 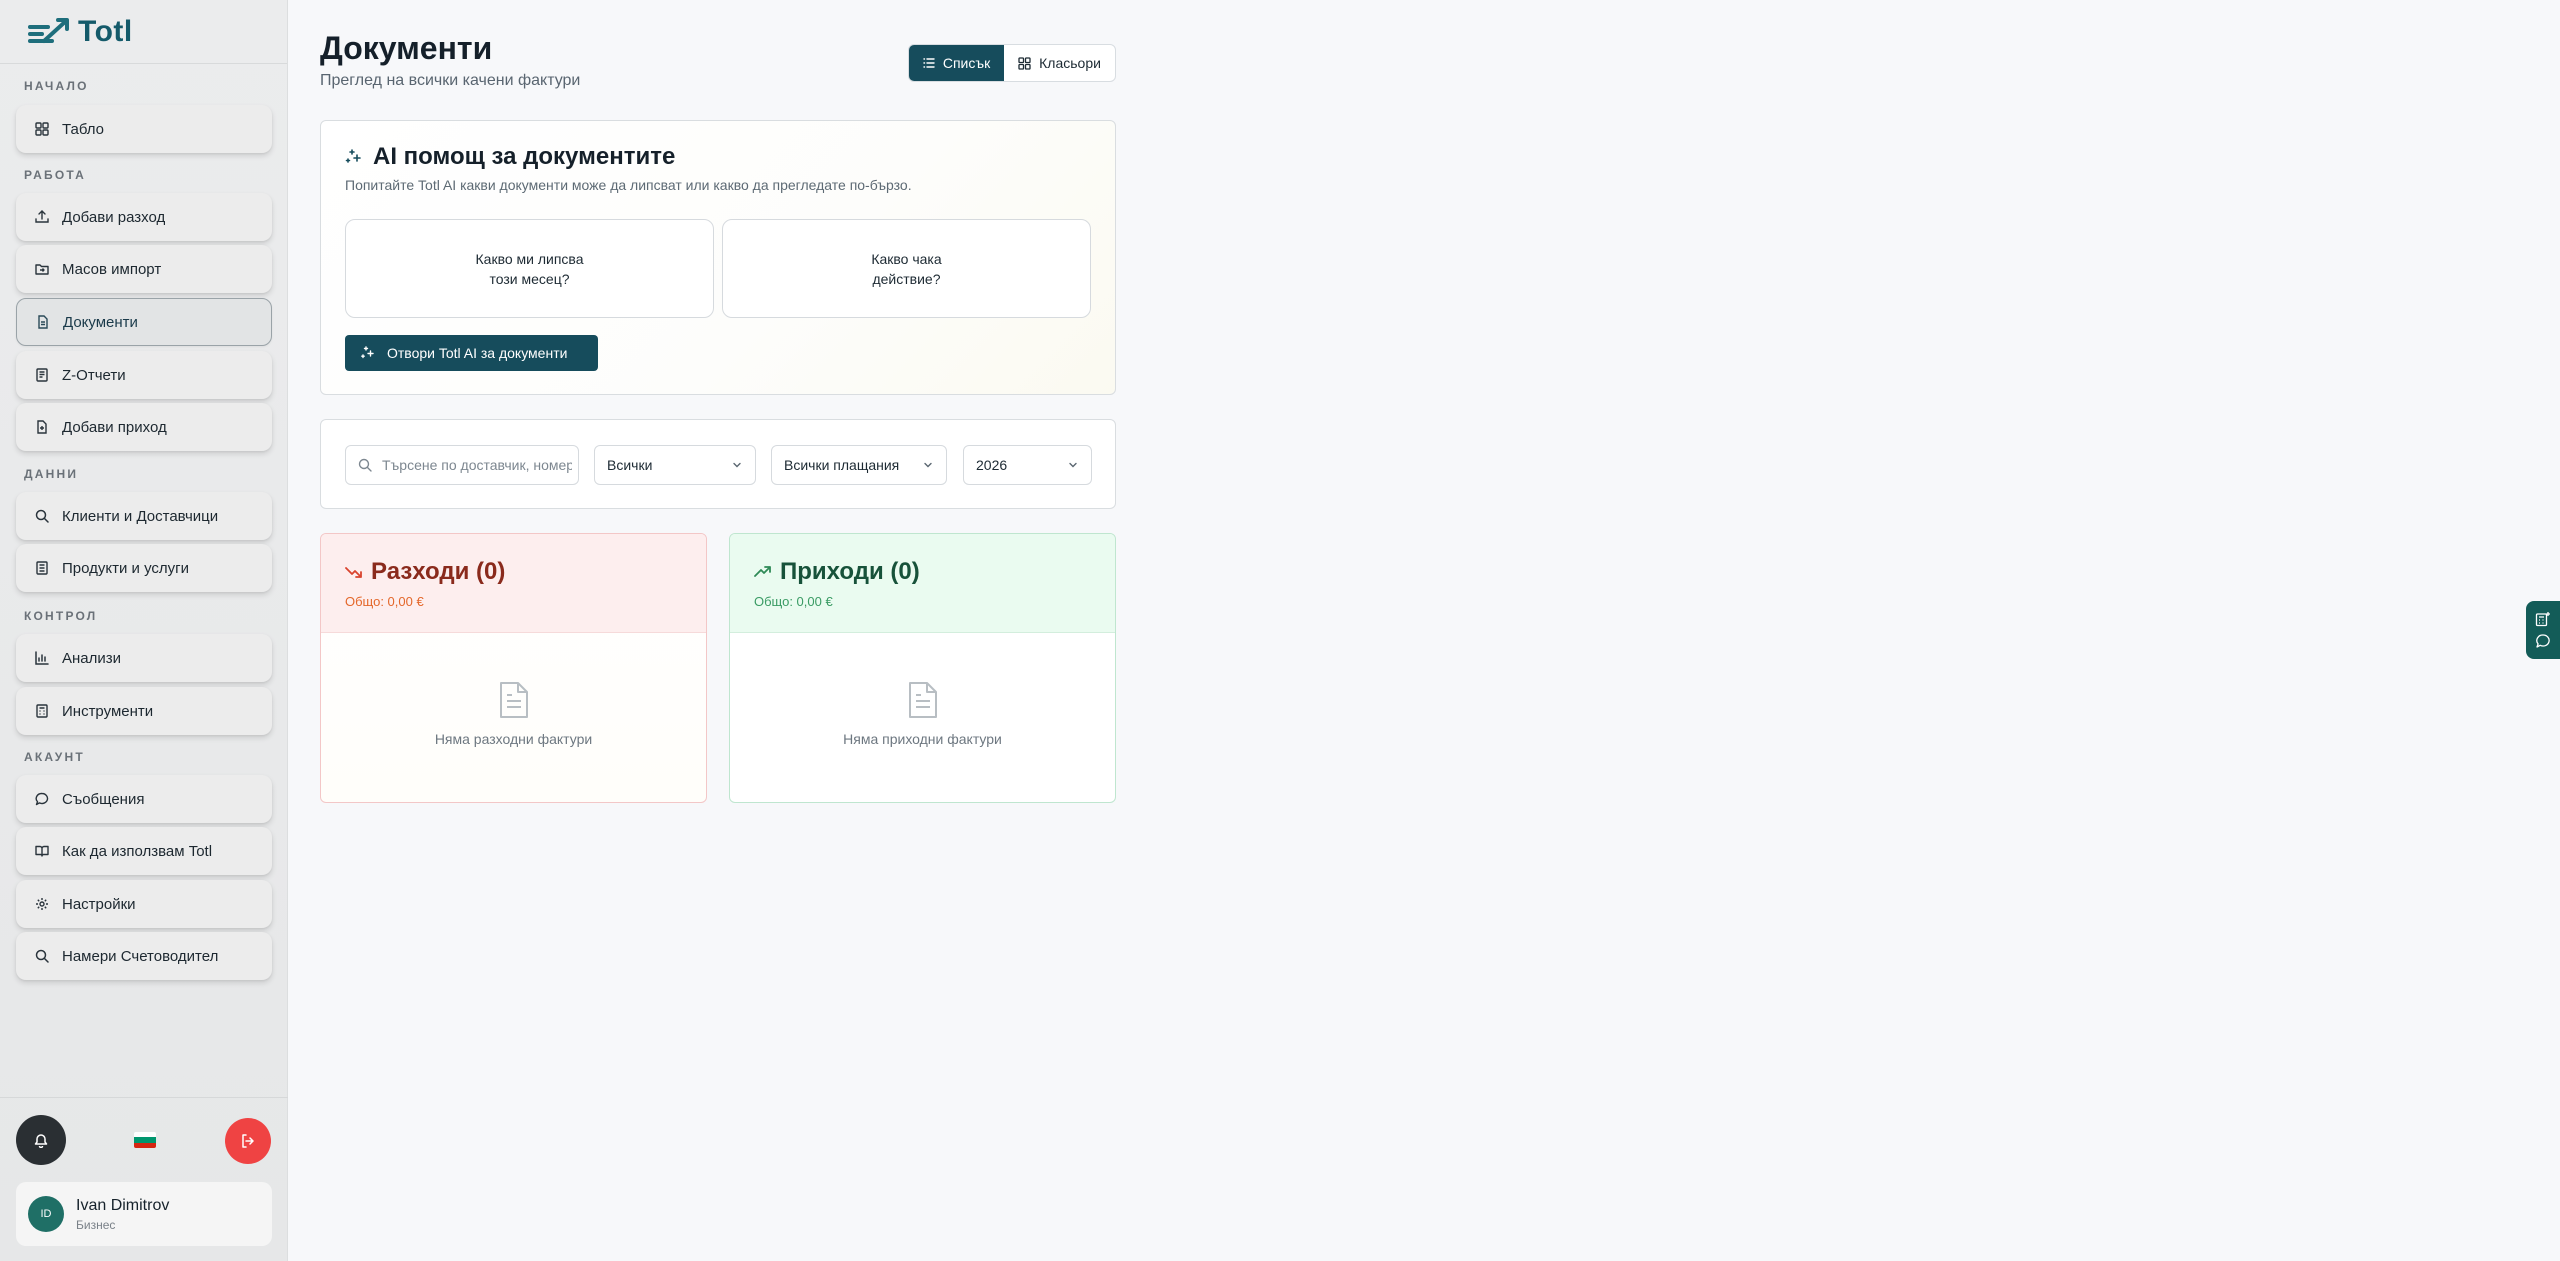 I want to click on list-view-icon, so click(x=929, y=63).